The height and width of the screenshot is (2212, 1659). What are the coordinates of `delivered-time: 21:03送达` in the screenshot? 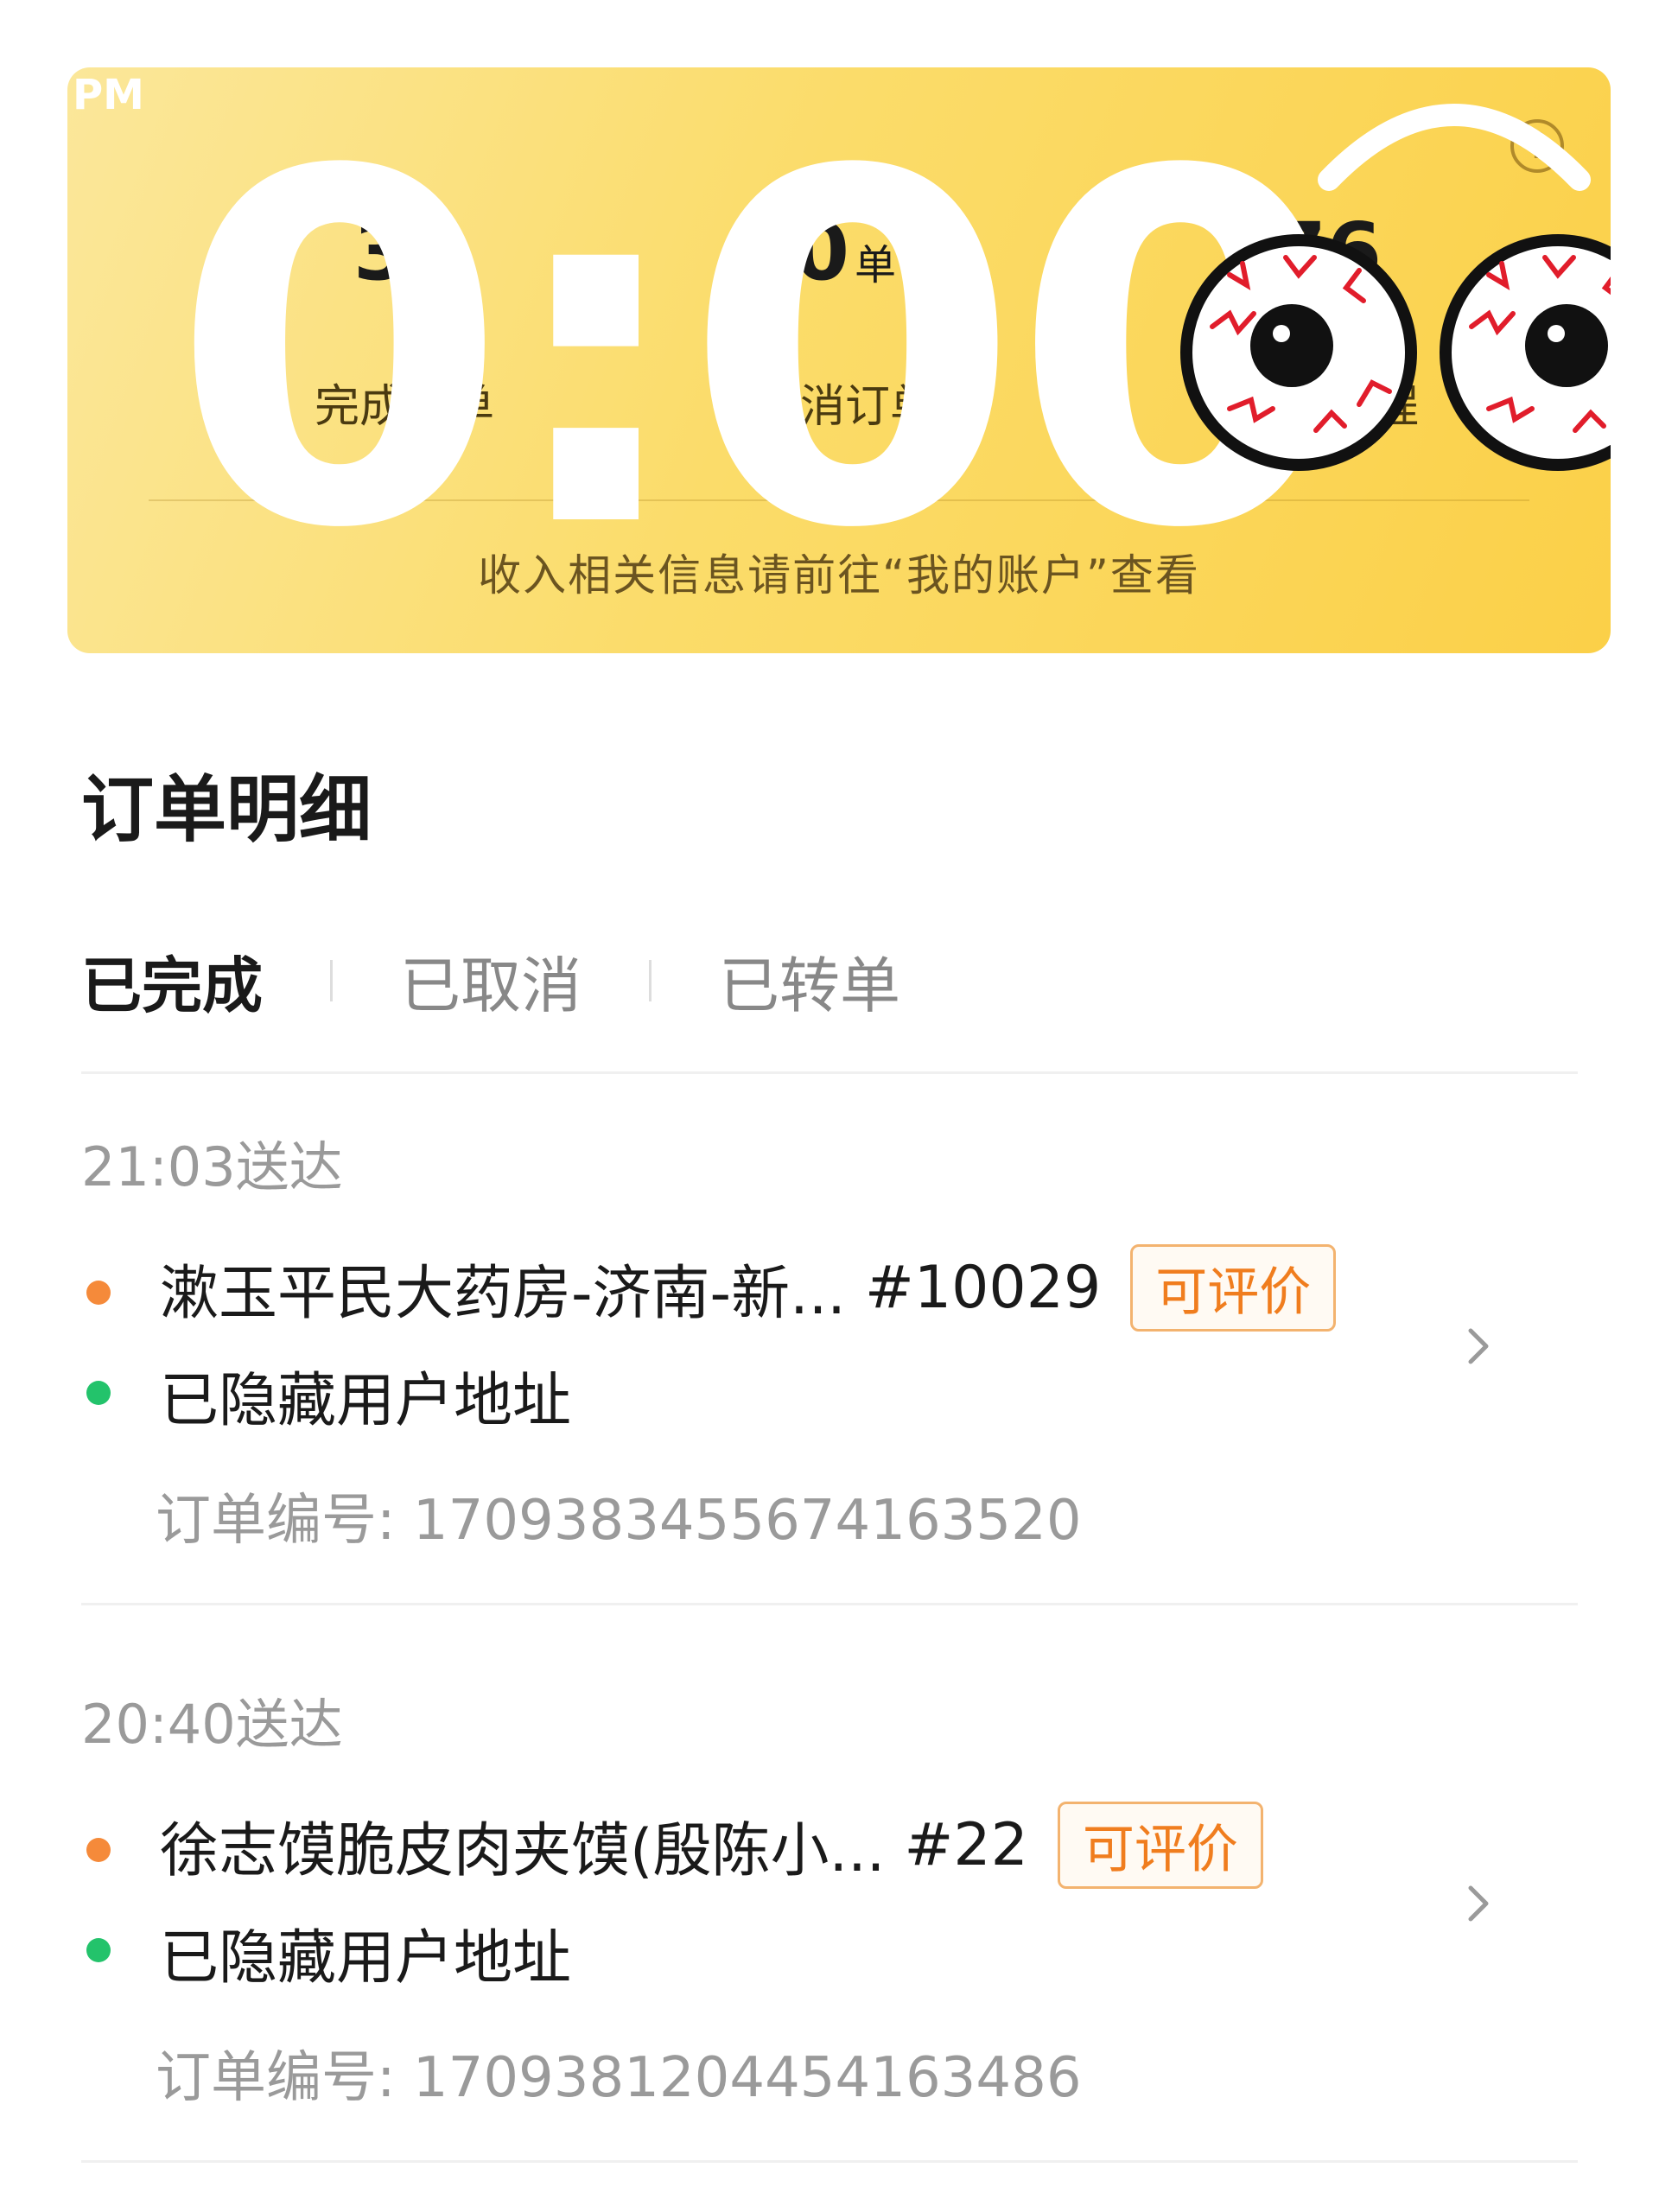 It's located at (212, 1166).